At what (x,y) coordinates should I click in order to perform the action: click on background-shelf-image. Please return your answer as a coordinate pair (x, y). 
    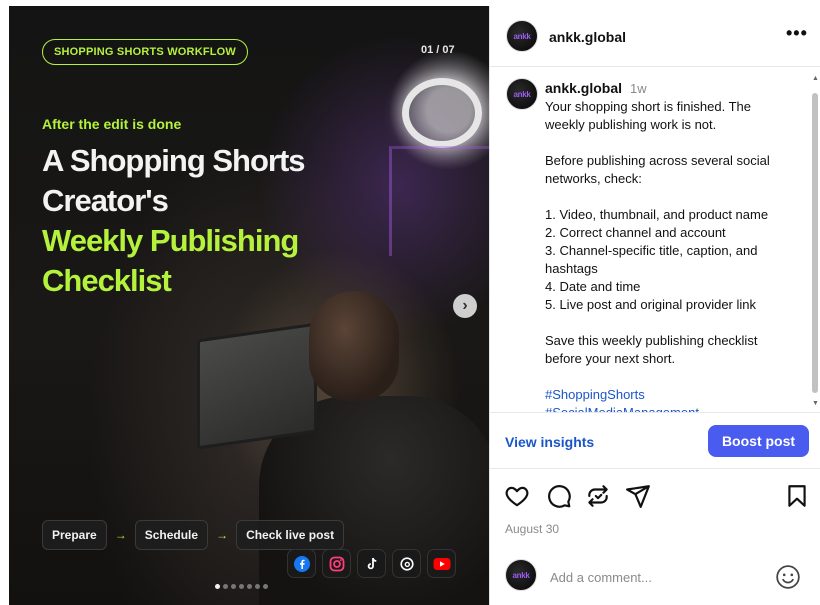
    Looking at the image, I should click on (439, 201).